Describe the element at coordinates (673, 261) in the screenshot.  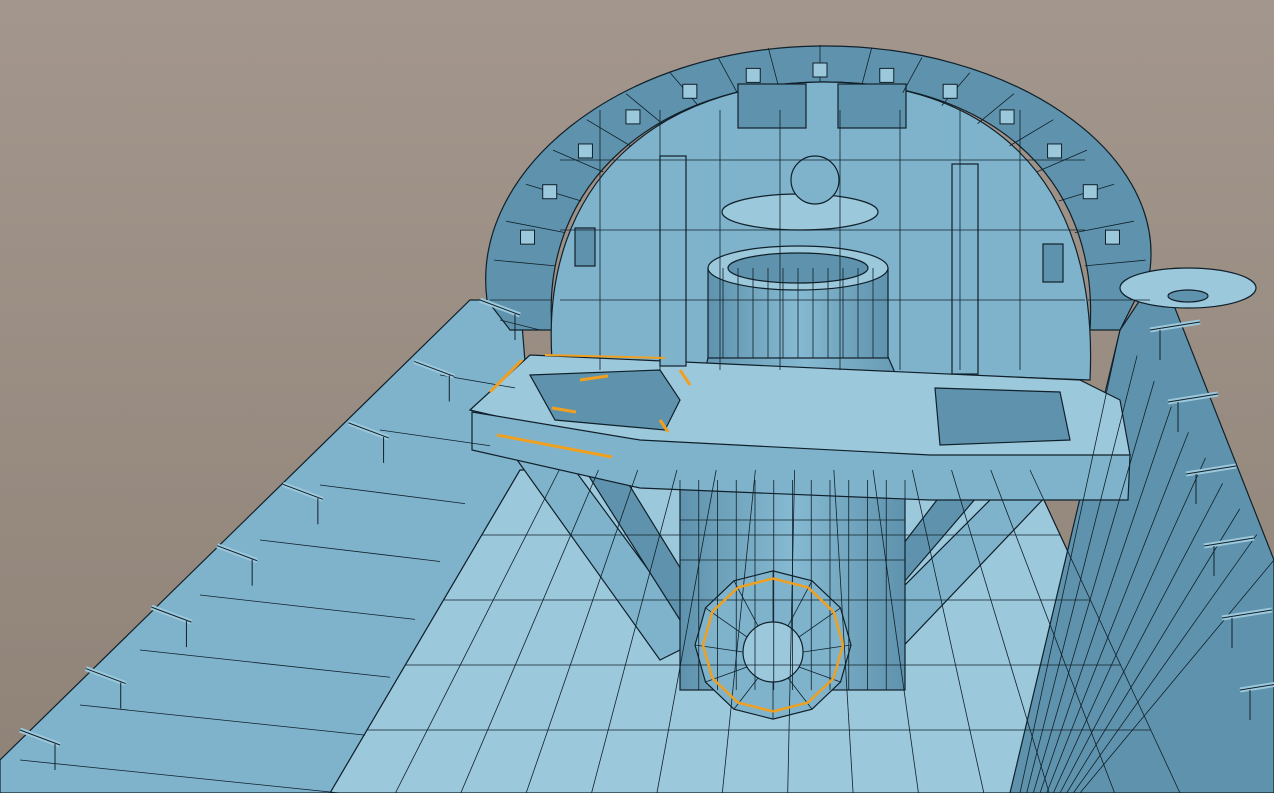
I see `left-vertical-rail` at that location.